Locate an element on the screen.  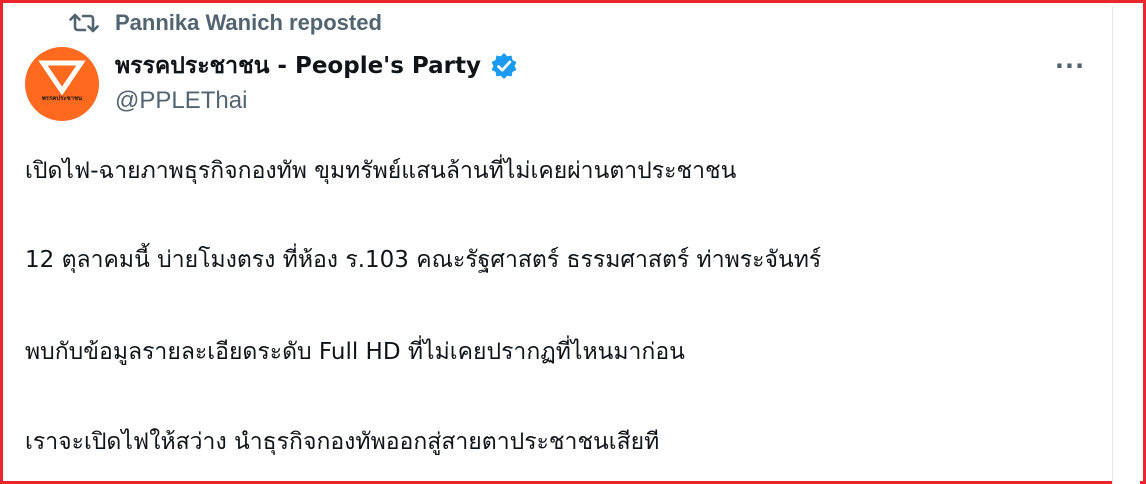
avatar-label: พรรคประชาชน is located at coordinates (62, 98).